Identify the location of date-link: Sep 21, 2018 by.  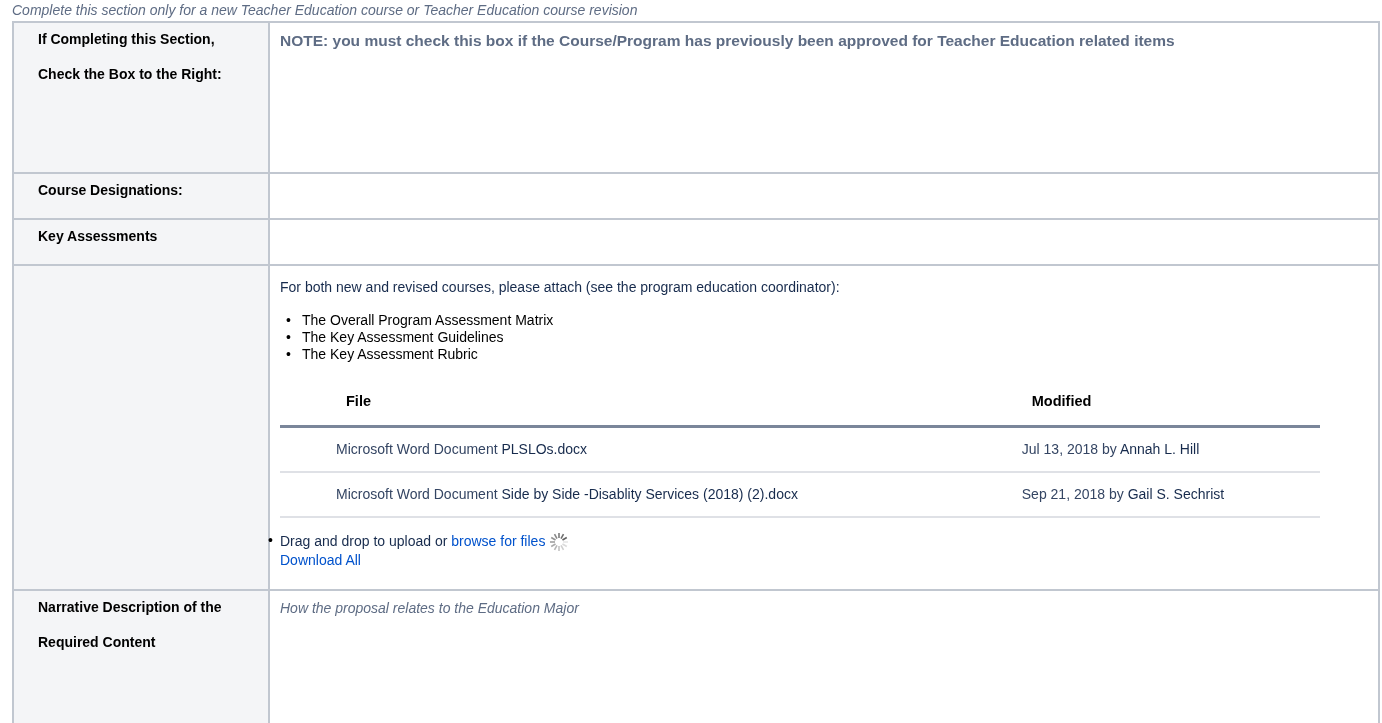
(1072, 493).